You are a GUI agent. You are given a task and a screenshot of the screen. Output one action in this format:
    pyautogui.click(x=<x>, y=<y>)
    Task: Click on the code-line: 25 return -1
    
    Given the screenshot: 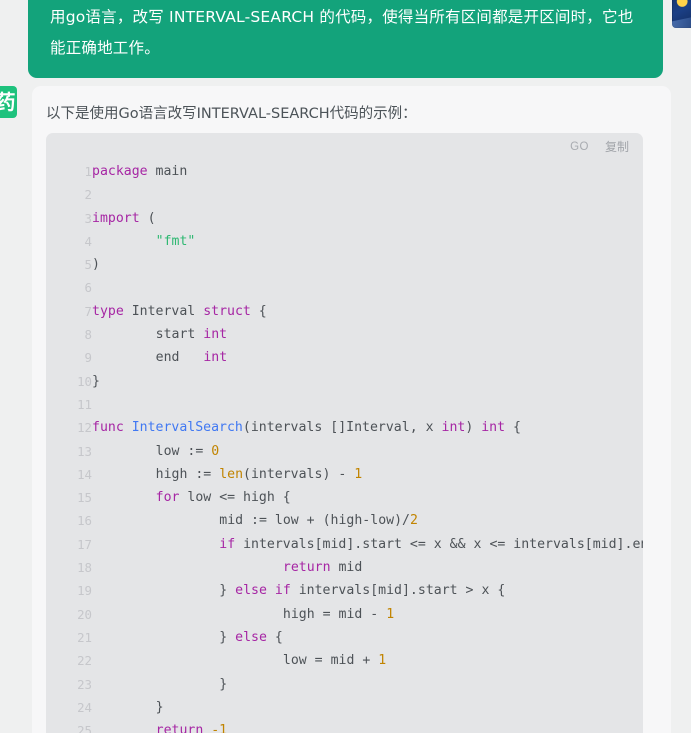 What is the action you would take?
    pyautogui.click(x=344, y=726)
    